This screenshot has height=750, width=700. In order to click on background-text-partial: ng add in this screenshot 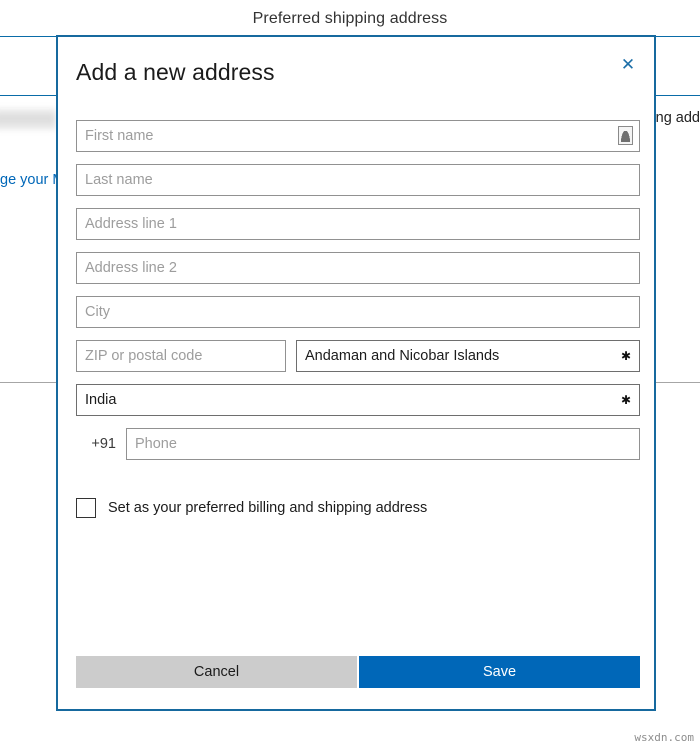, I will do `click(677, 118)`.